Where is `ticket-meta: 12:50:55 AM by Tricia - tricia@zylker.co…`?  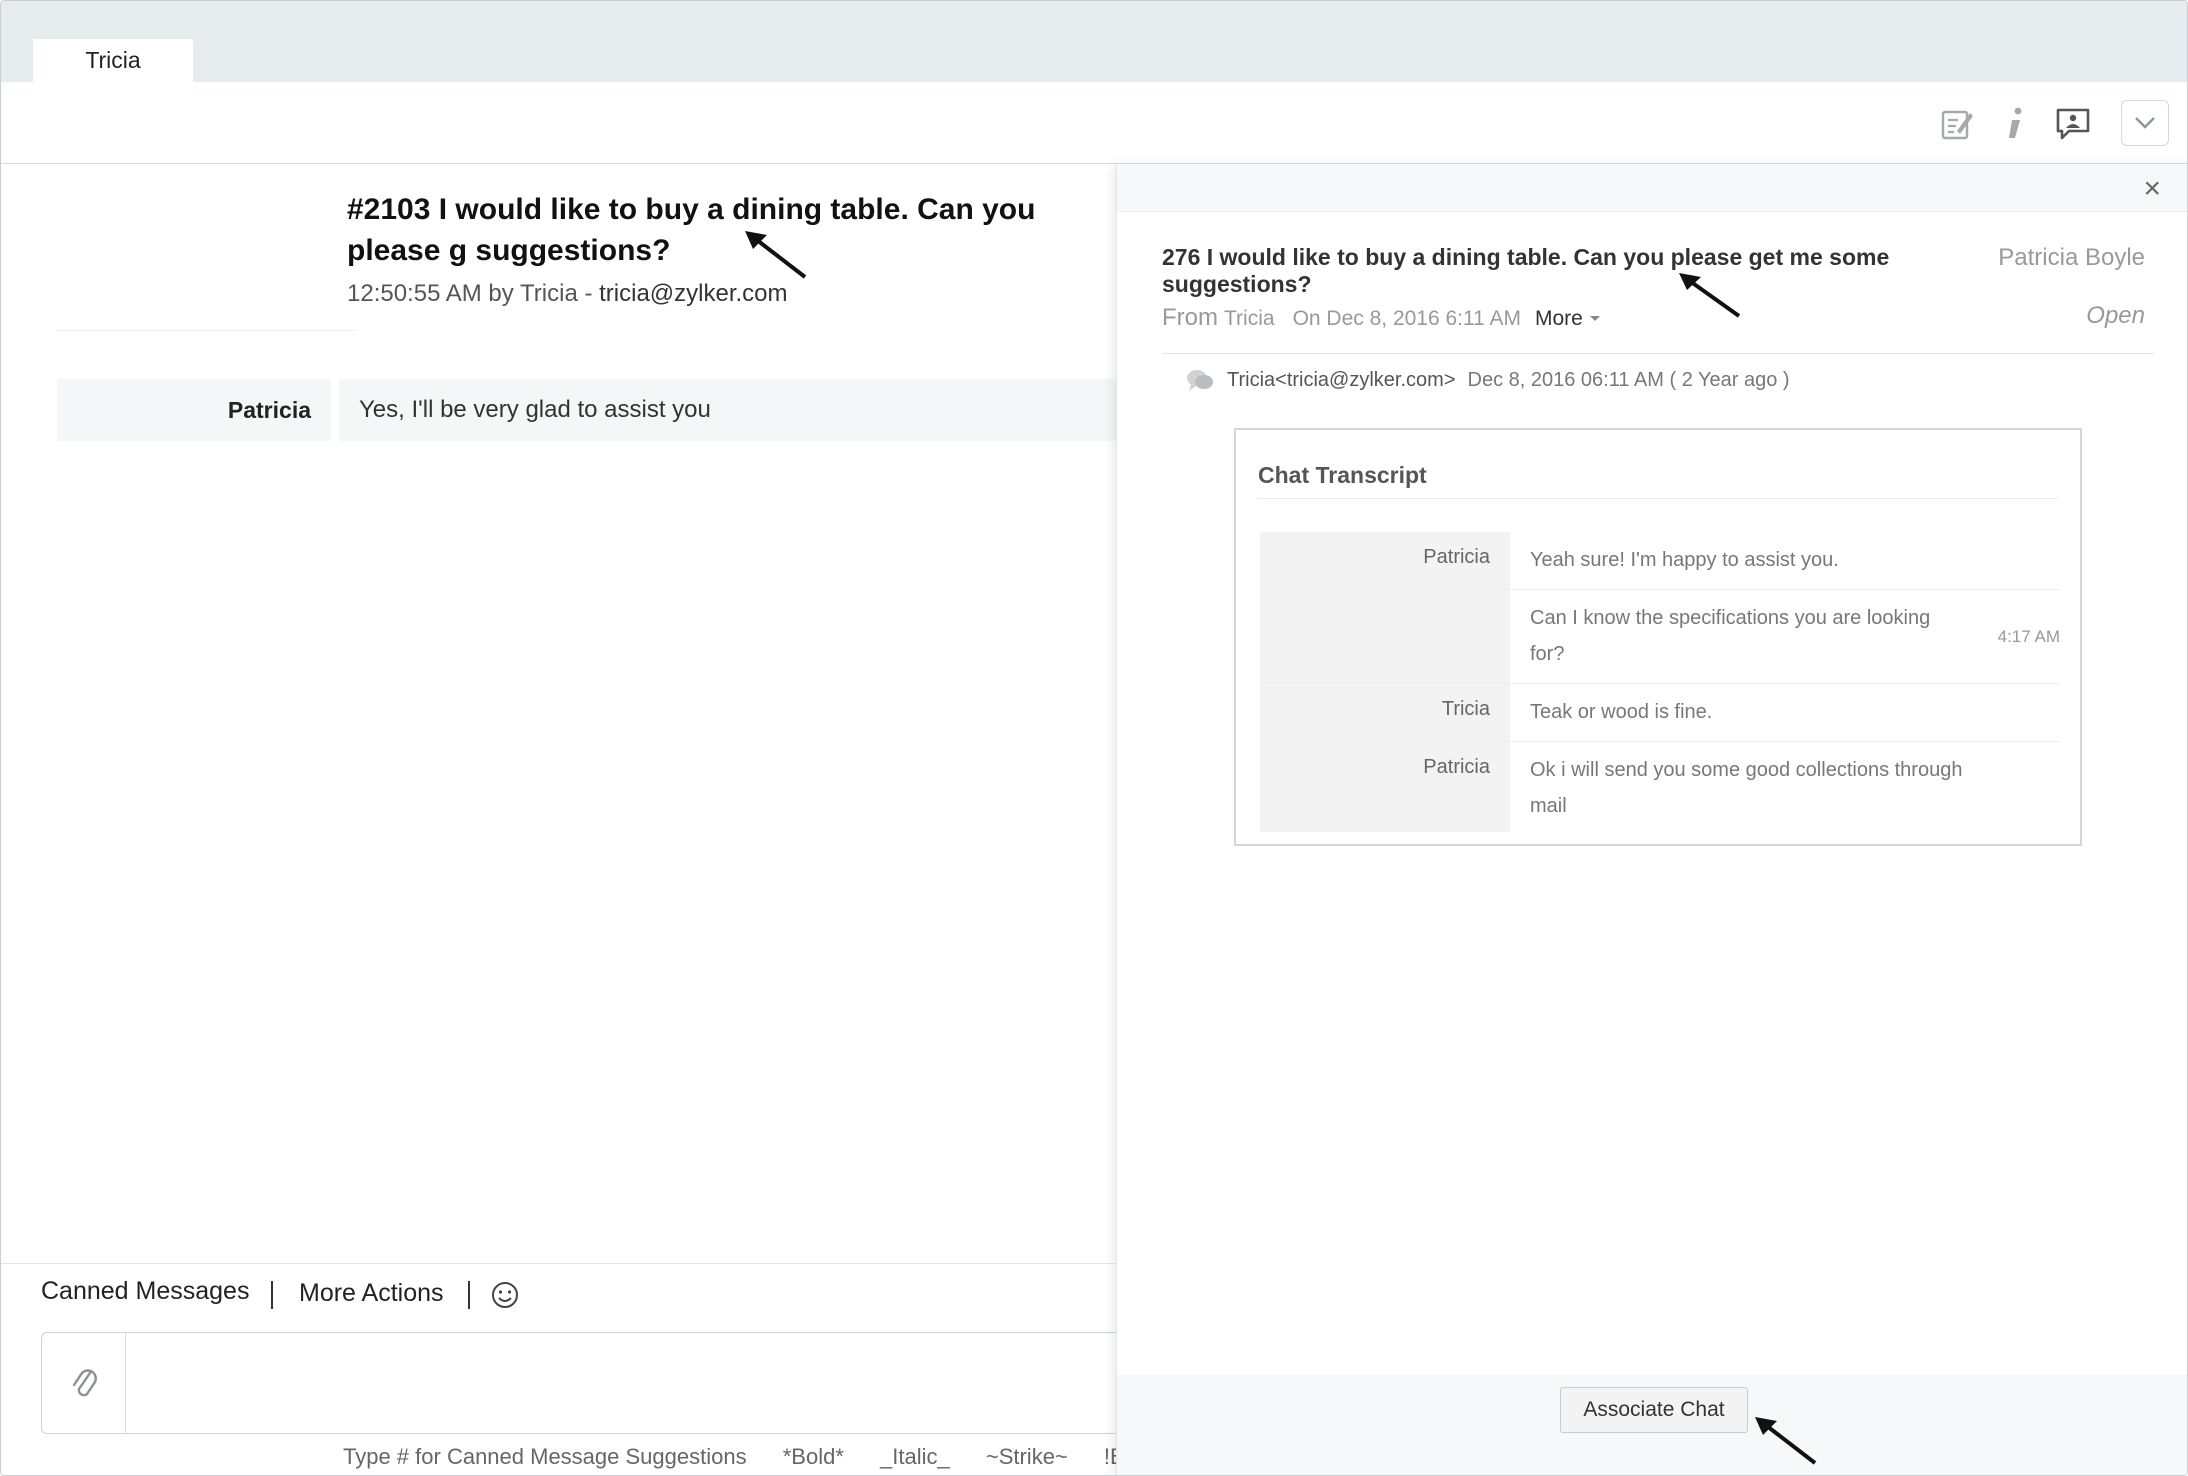
ticket-meta: 12:50:55 AM by Tricia - tricia@zylker.co… is located at coordinates (567, 294).